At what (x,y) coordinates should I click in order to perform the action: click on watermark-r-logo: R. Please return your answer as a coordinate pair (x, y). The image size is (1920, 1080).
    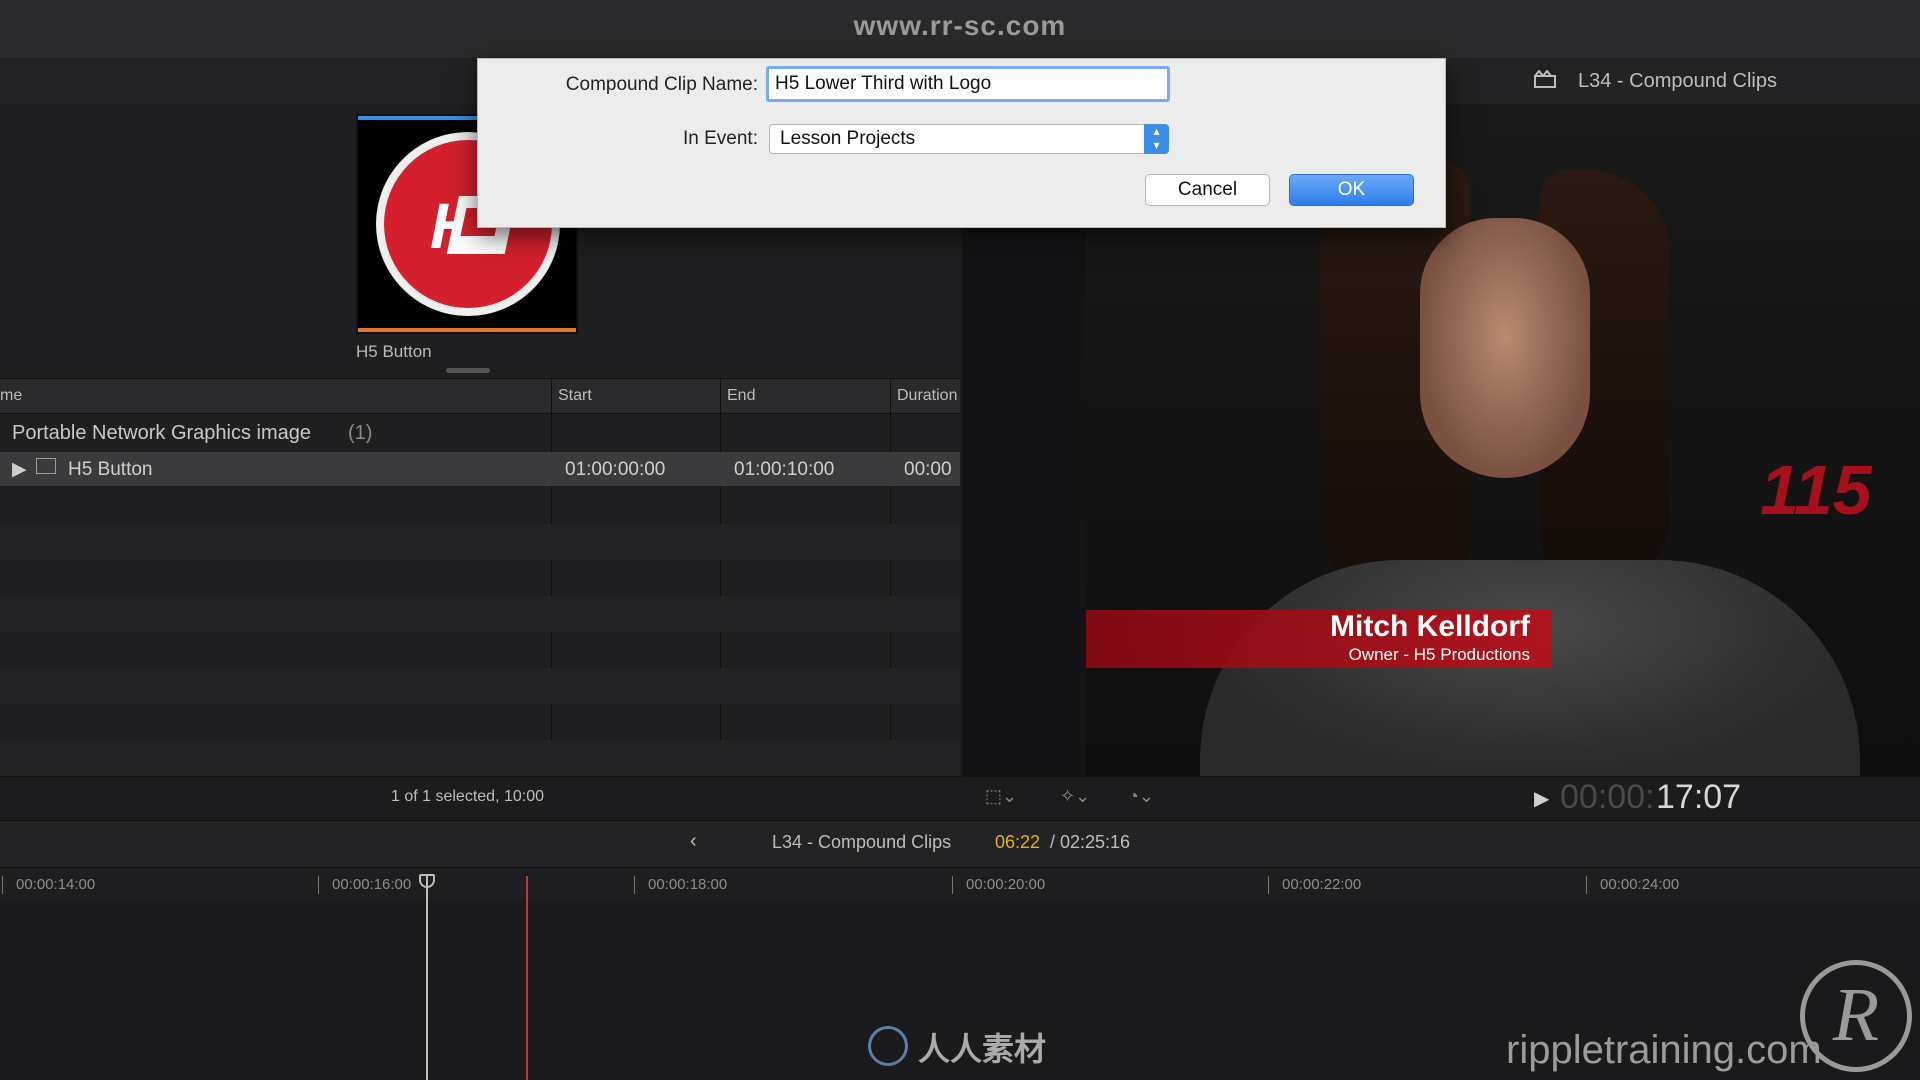
    Looking at the image, I should click on (1856, 1016).